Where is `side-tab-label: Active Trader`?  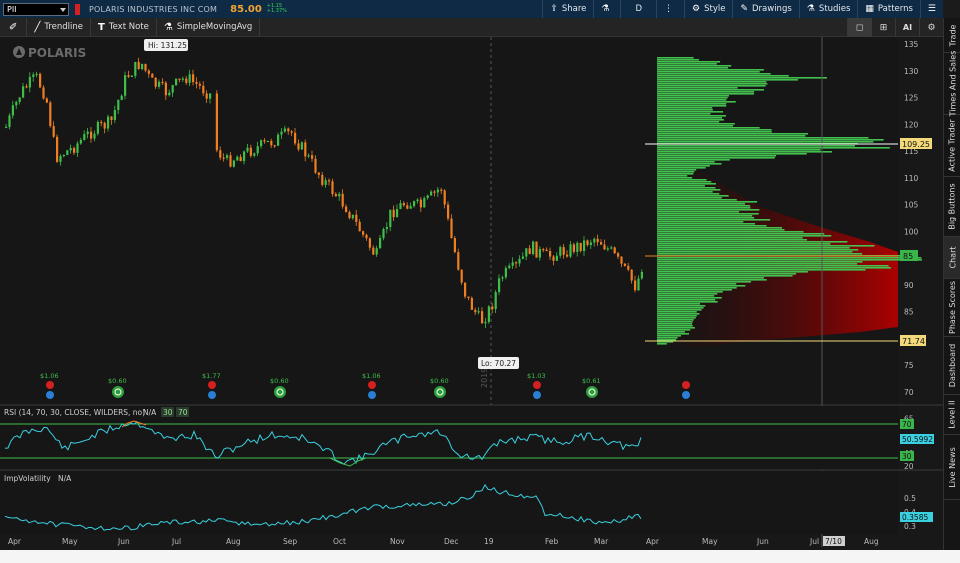 side-tab-label: Active Trader is located at coordinates (953, 145).